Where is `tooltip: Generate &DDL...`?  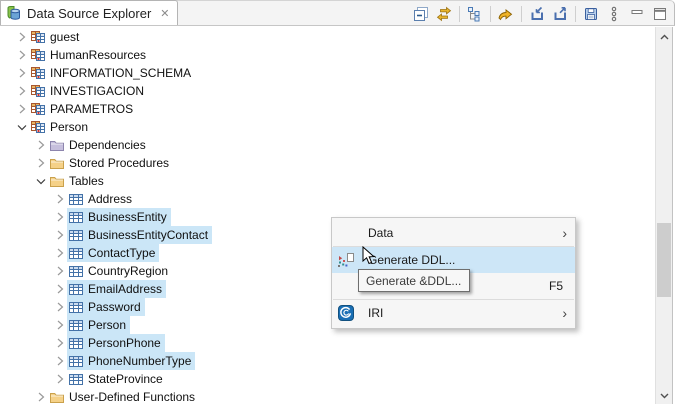 tooltip: Generate &DDL... is located at coordinates (414, 280).